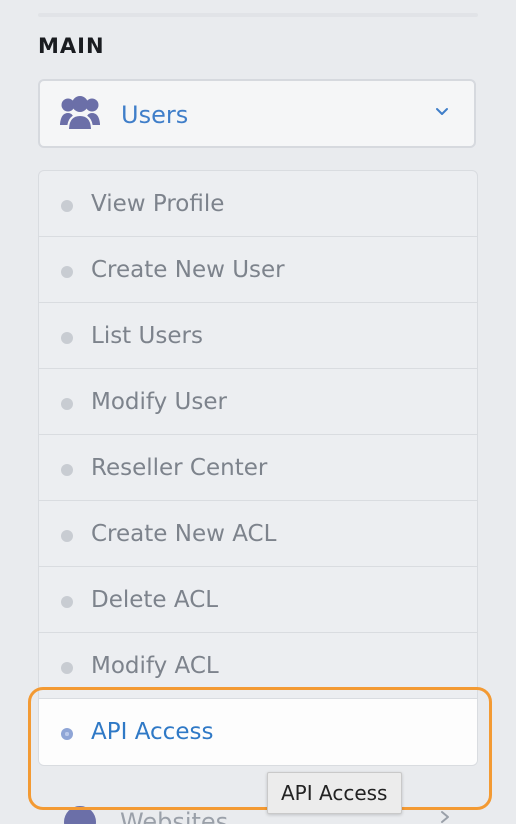 The height and width of the screenshot is (824, 516). What do you see at coordinates (188, 270) in the screenshot?
I see `submenu-item-label: Create New User` at bounding box center [188, 270].